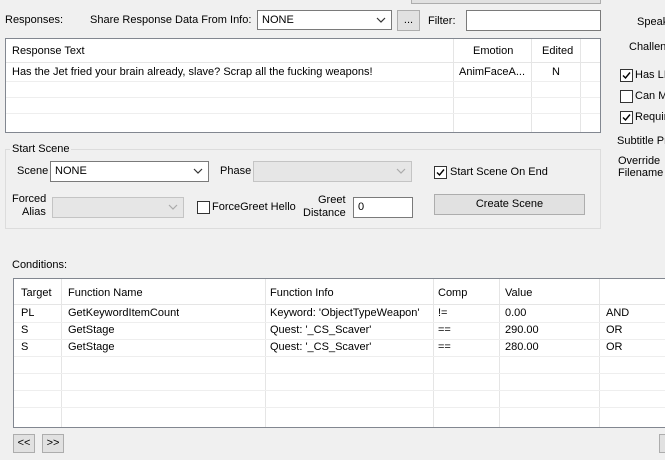 This screenshot has width=665, height=460. I want to click on comp-cell: !=, so click(443, 313).